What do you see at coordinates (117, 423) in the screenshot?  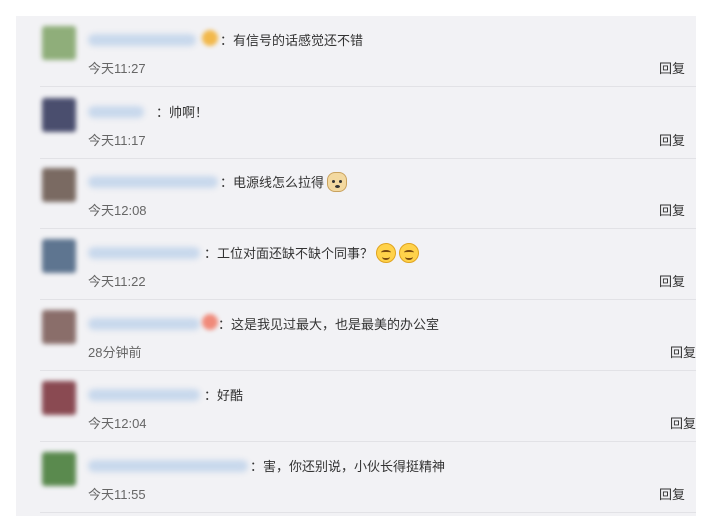 I see `comment-time: 今天12:04` at bounding box center [117, 423].